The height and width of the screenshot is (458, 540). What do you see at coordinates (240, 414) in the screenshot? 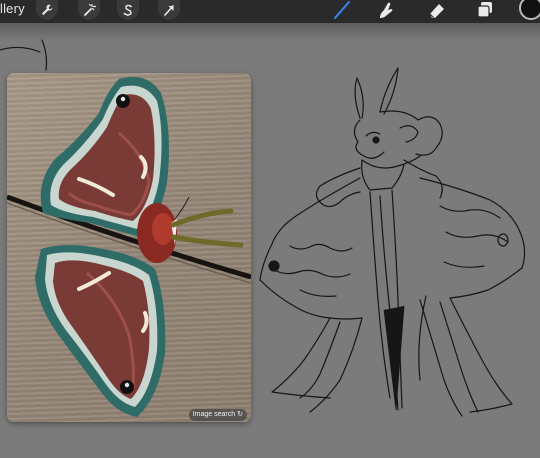
I see `refresh-icon: ↻` at bounding box center [240, 414].